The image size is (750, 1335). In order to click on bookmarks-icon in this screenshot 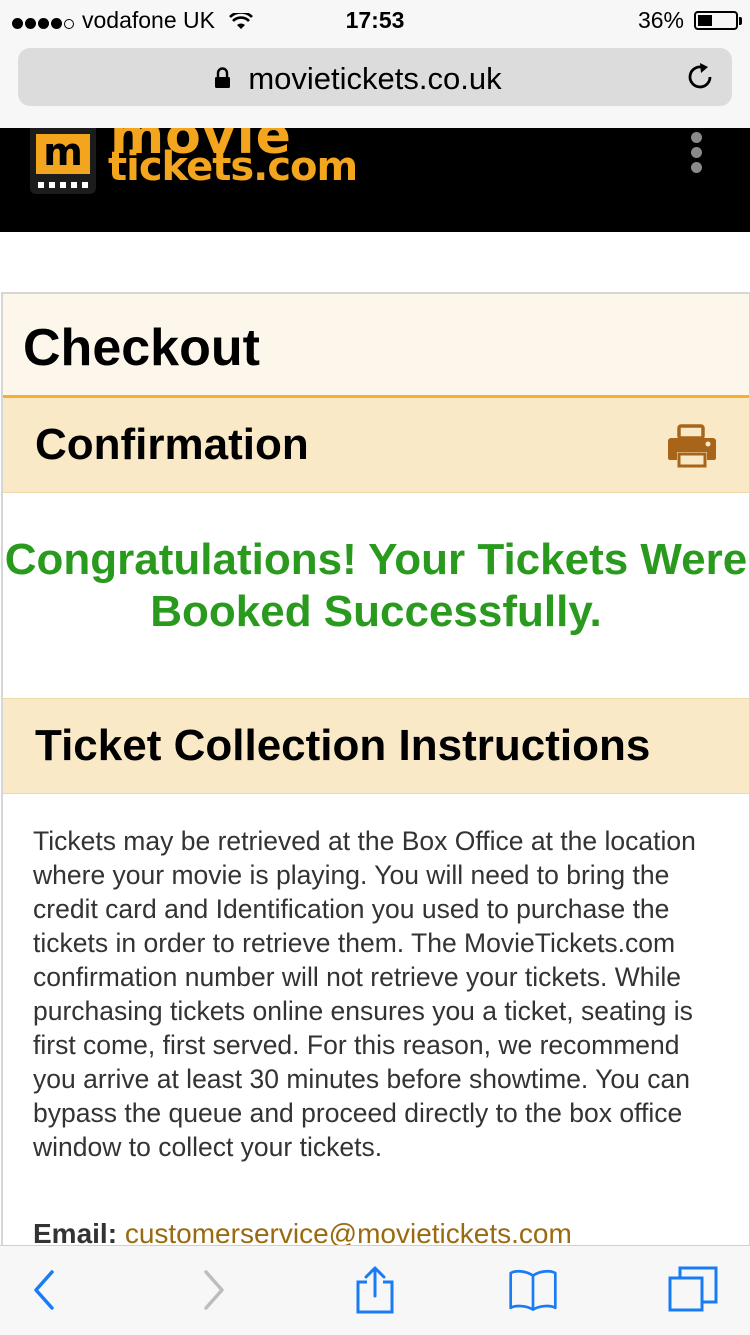, I will do `click(533, 1290)`.